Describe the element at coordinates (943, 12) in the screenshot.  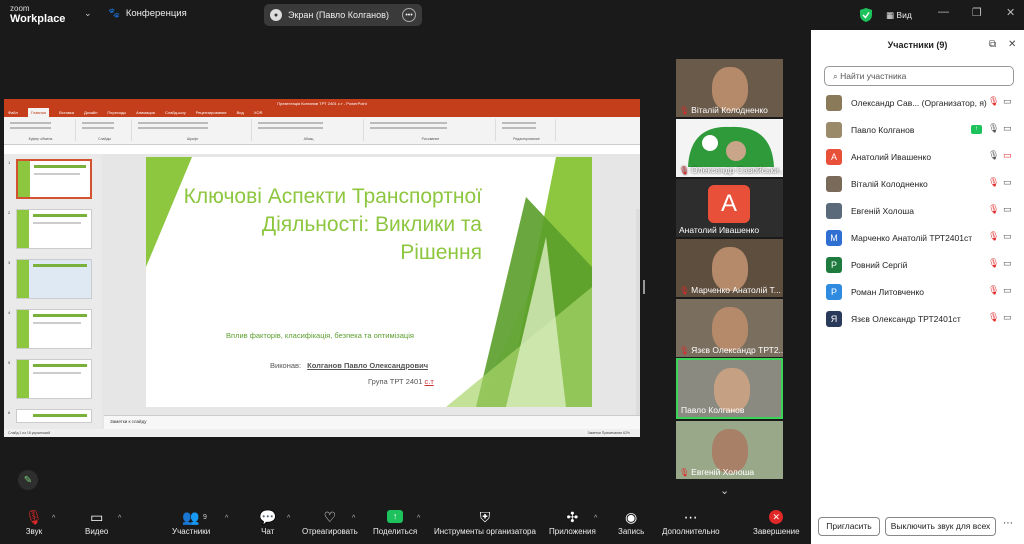
I see `minimize-icon: —` at that location.